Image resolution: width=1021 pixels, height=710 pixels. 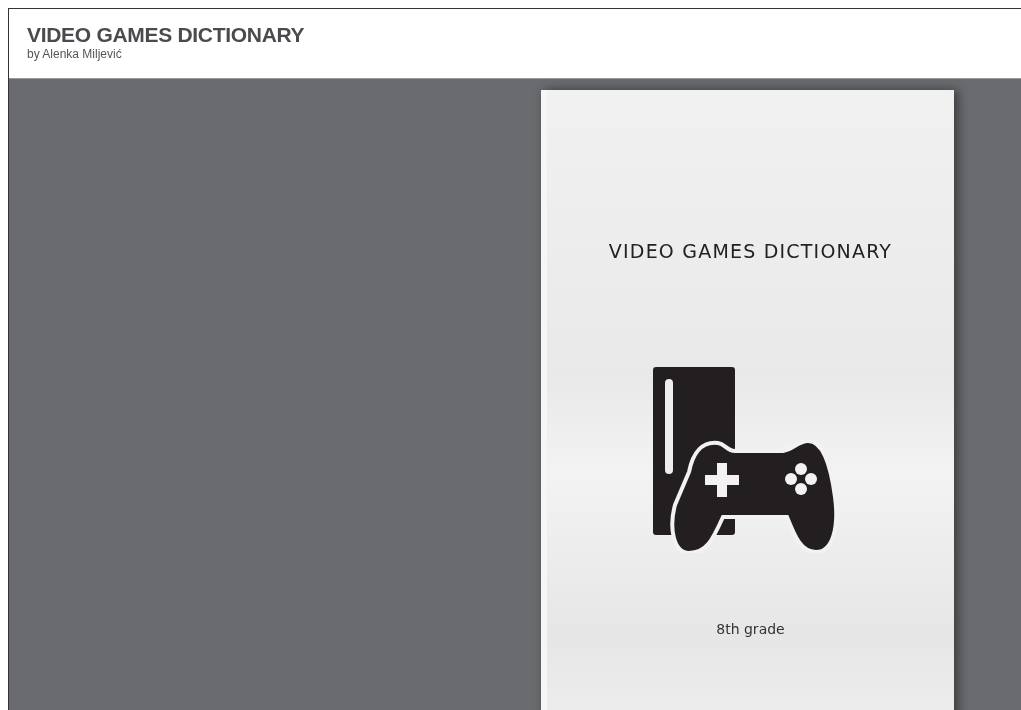 What do you see at coordinates (166, 35) in the screenshot?
I see `book-title: VIDEO GAMES DICTIONARY` at bounding box center [166, 35].